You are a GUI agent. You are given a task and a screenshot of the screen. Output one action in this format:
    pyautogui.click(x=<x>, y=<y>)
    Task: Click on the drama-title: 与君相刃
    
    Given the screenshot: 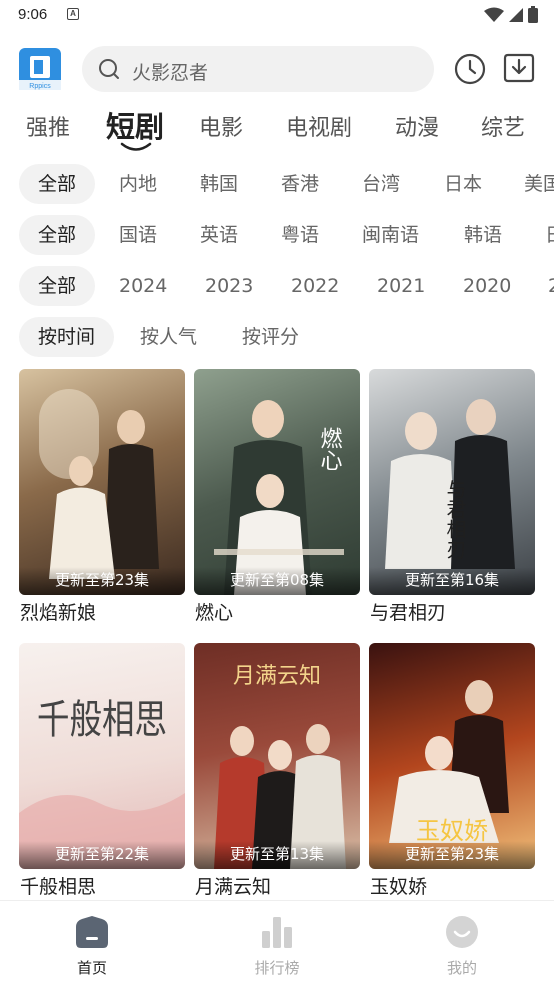 What is the action you would take?
    pyautogui.click(x=408, y=613)
    